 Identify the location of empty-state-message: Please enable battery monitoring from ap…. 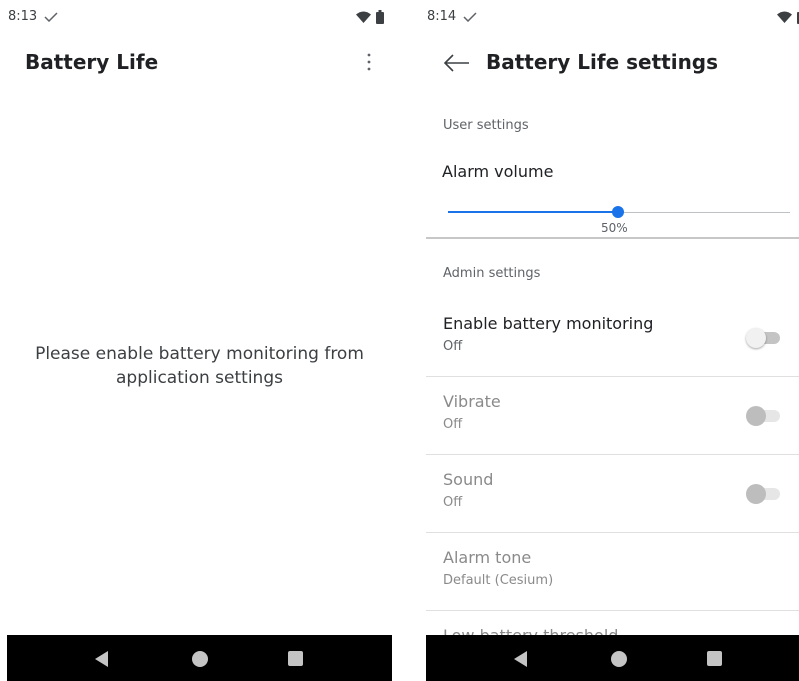
(199, 366).